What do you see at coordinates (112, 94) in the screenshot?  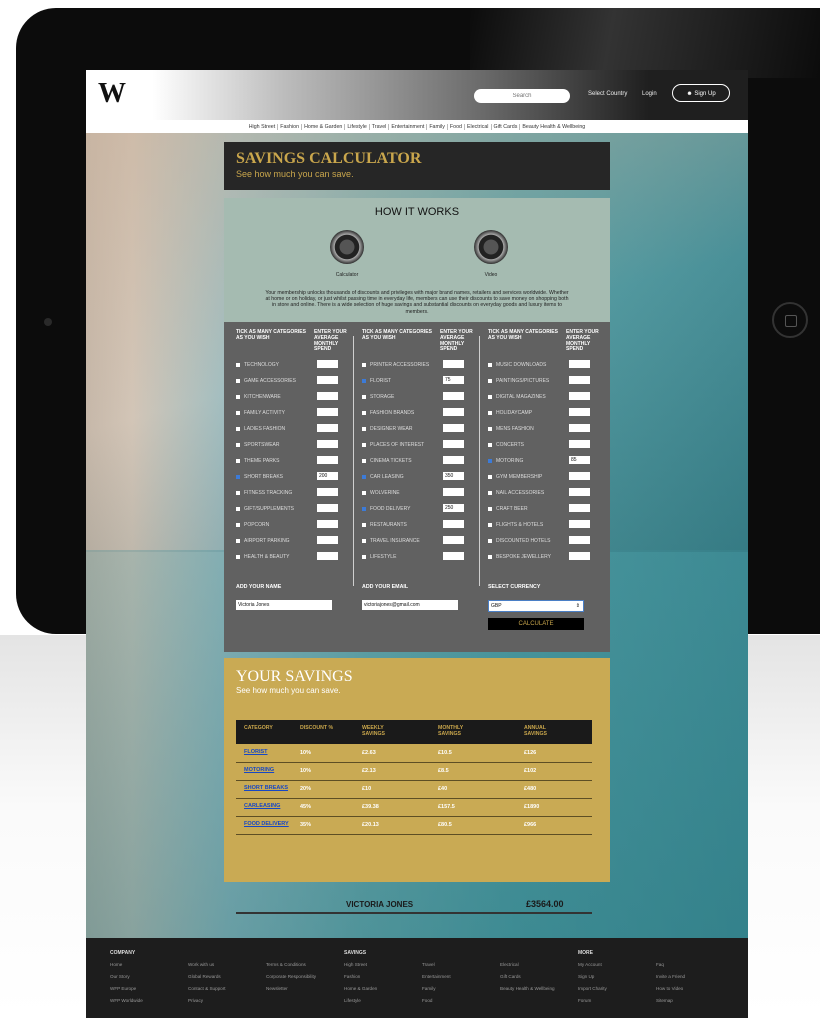 I see `site-logo: W` at bounding box center [112, 94].